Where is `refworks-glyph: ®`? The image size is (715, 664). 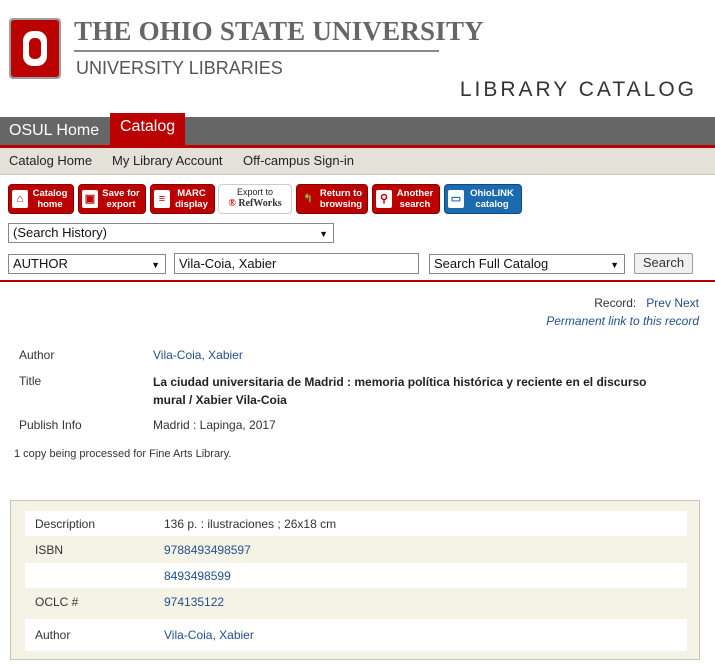 refworks-glyph: ® is located at coordinates (232, 203).